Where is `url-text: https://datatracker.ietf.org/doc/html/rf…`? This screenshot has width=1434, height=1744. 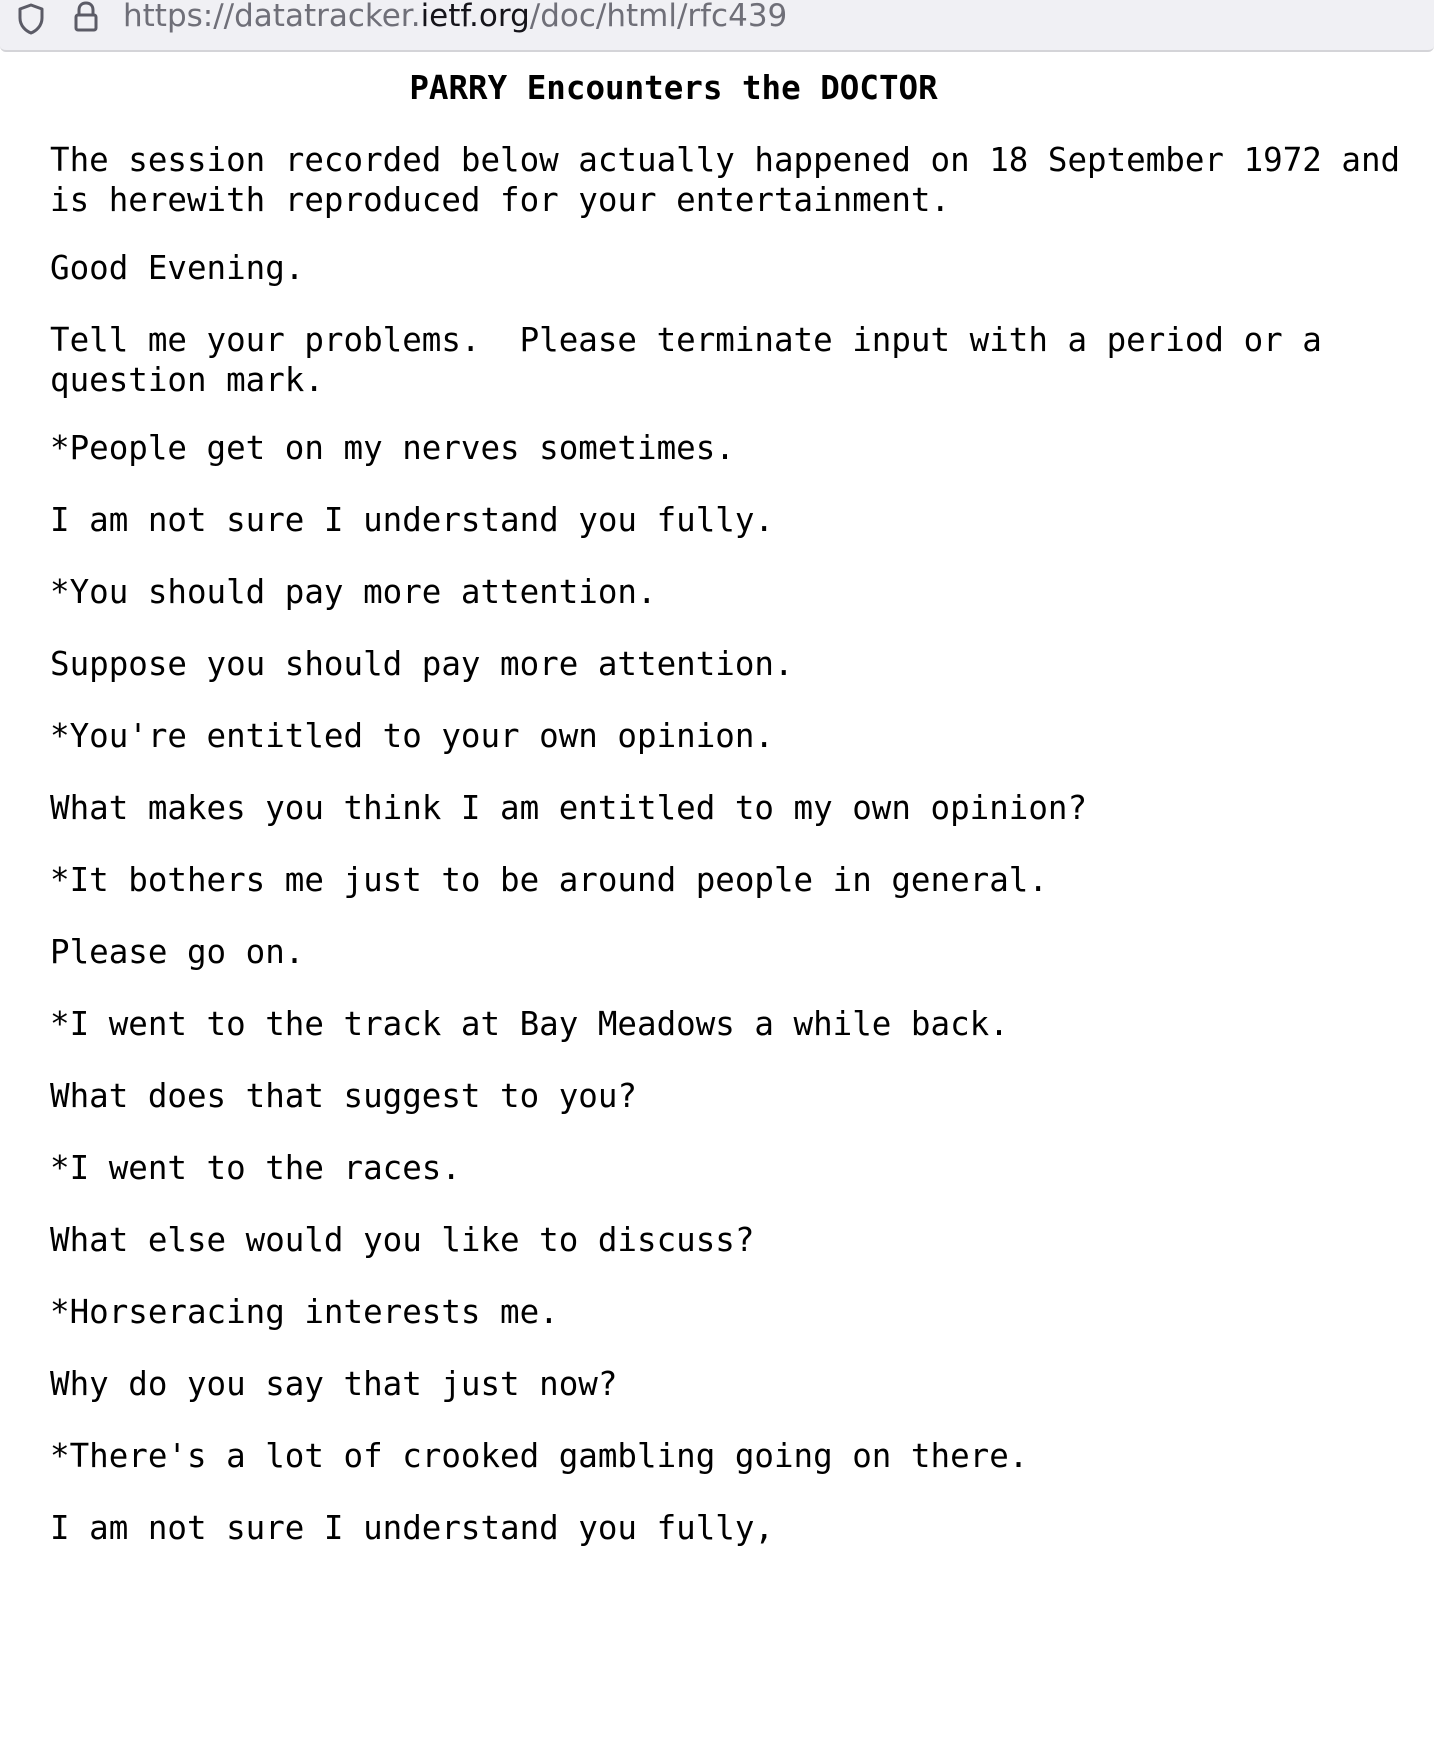
url-text: https://datatracker.ietf.org/doc/html/rf… is located at coordinates (455, 18).